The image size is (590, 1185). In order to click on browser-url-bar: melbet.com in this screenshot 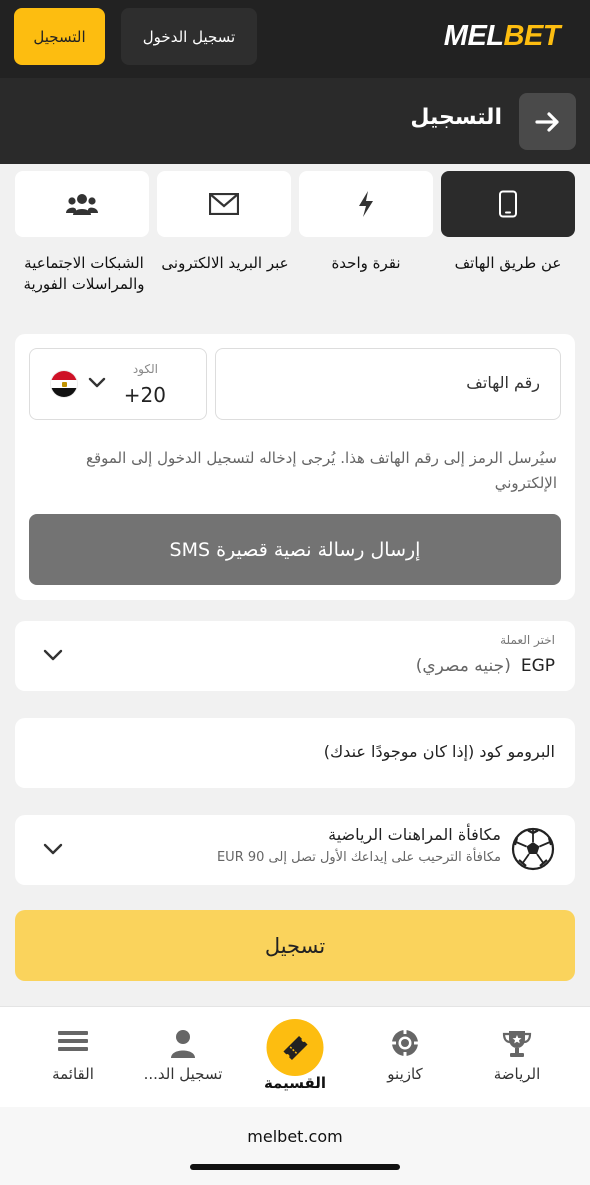, I will do `click(295, 1146)`.